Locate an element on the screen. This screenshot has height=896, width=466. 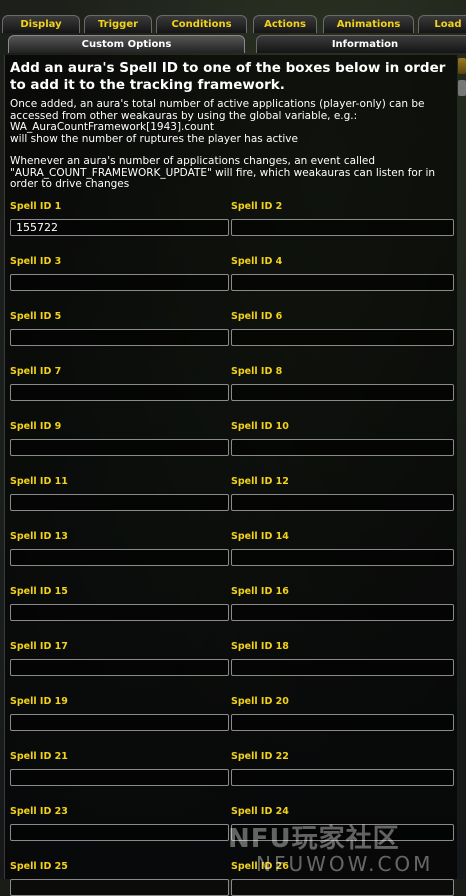
tab-conditions: Conditions is located at coordinates (201, 24).